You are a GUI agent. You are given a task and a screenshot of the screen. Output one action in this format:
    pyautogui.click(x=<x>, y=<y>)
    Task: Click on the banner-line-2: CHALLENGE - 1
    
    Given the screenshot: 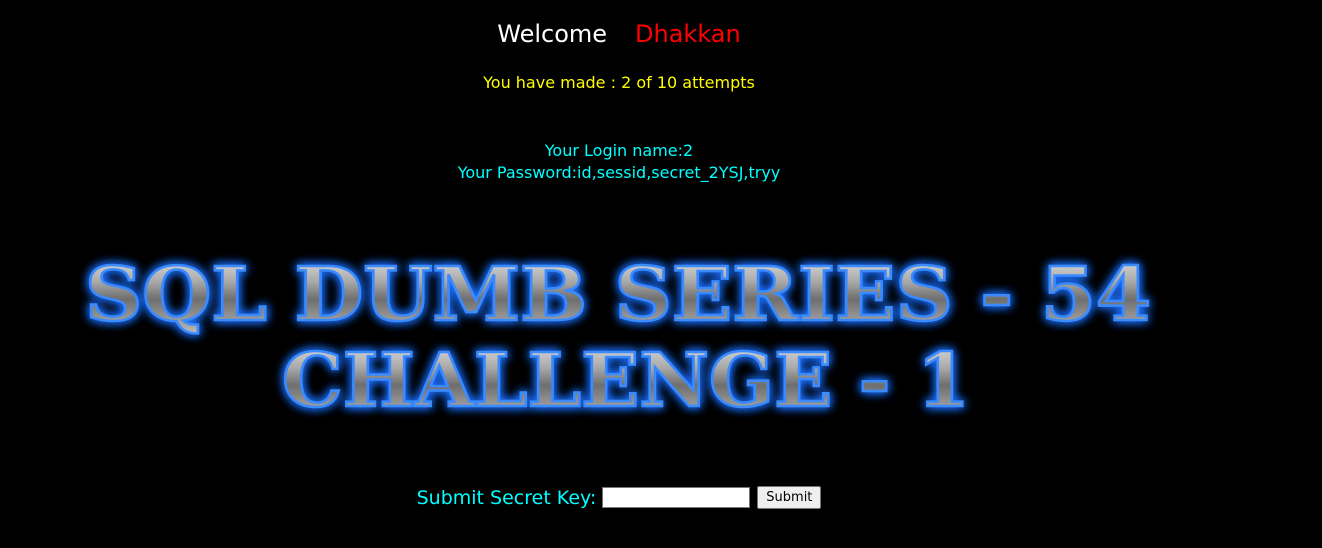 What is the action you would take?
    pyautogui.click(x=626, y=379)
    